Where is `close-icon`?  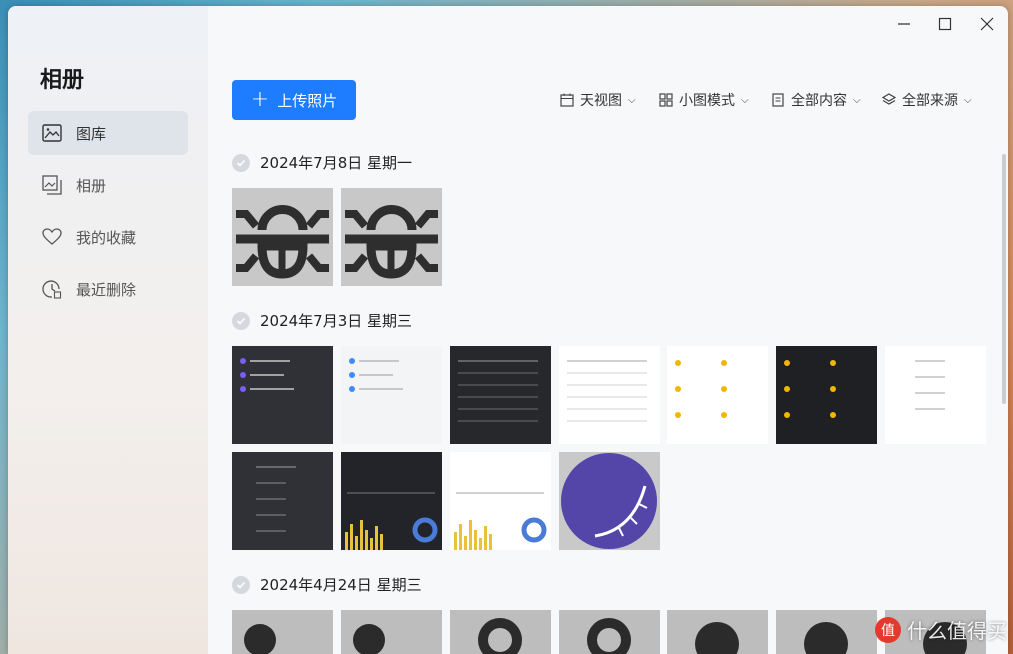
close-icon is located at coordinates (987, 24).